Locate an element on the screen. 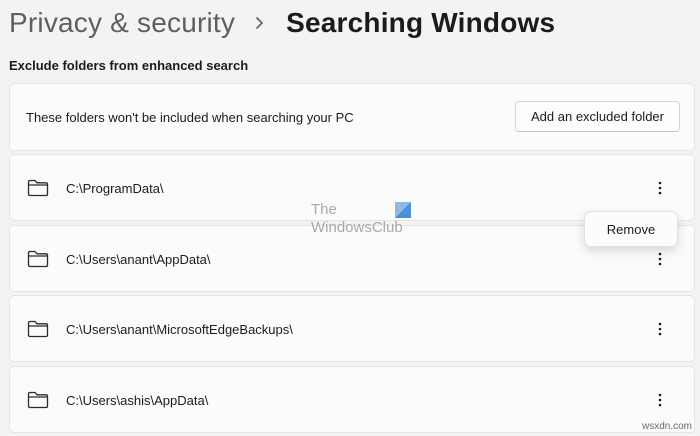  context-menu: Remove is located at coordinates (631, 229).